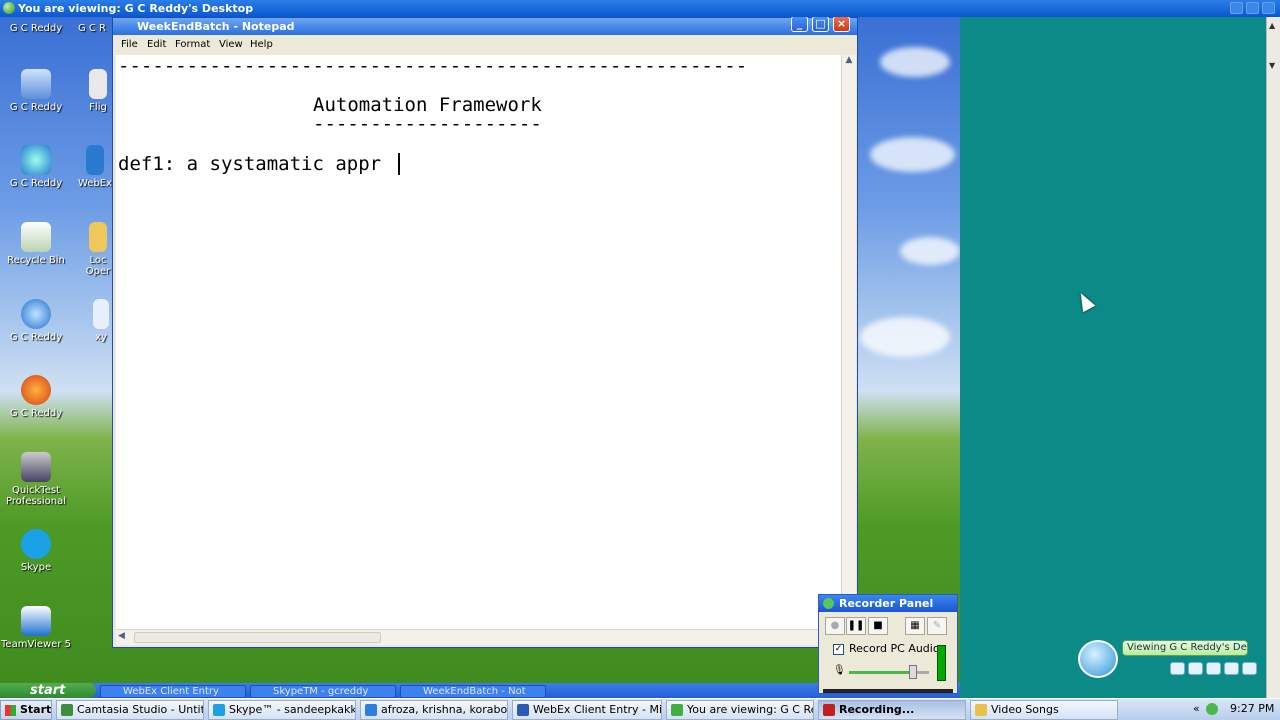  I want to click on viewer-maximize-button, so click(1252, 8).